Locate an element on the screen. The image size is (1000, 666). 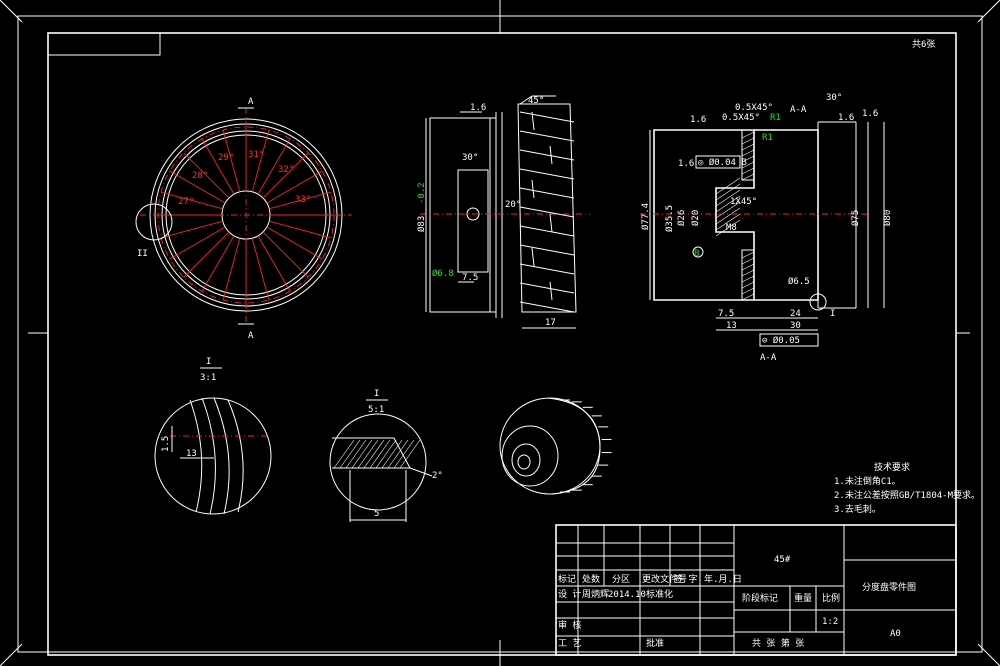
dim-7-5-side: 7.5 is located at coordinates (470, 278).